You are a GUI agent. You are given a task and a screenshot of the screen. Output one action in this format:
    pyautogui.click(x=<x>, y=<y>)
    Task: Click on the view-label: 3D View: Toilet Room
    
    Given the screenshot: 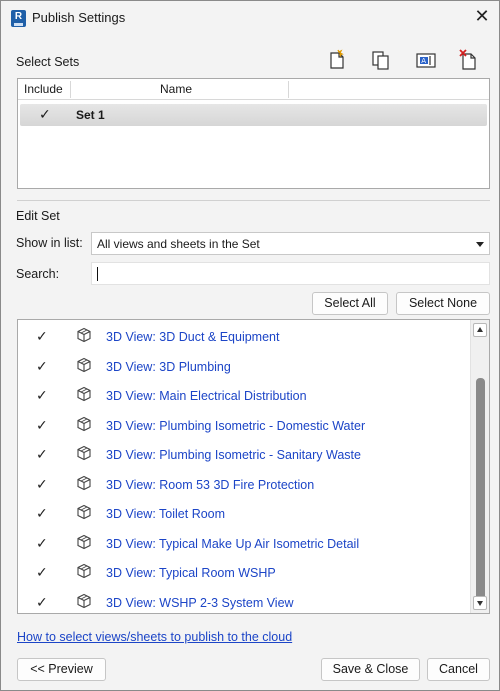 What is the action you would take?
    pyautogui.click(x=165, y=514)
    